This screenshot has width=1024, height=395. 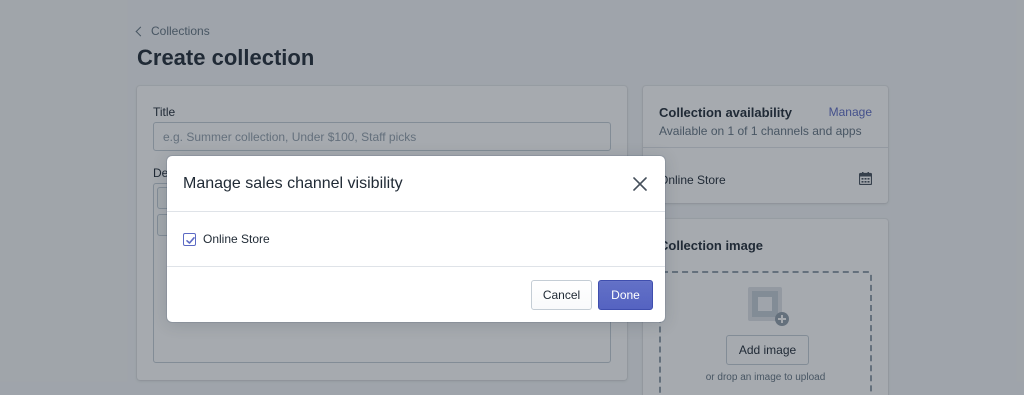 I want to click on done-button: Done, so click(x=625, y=295).